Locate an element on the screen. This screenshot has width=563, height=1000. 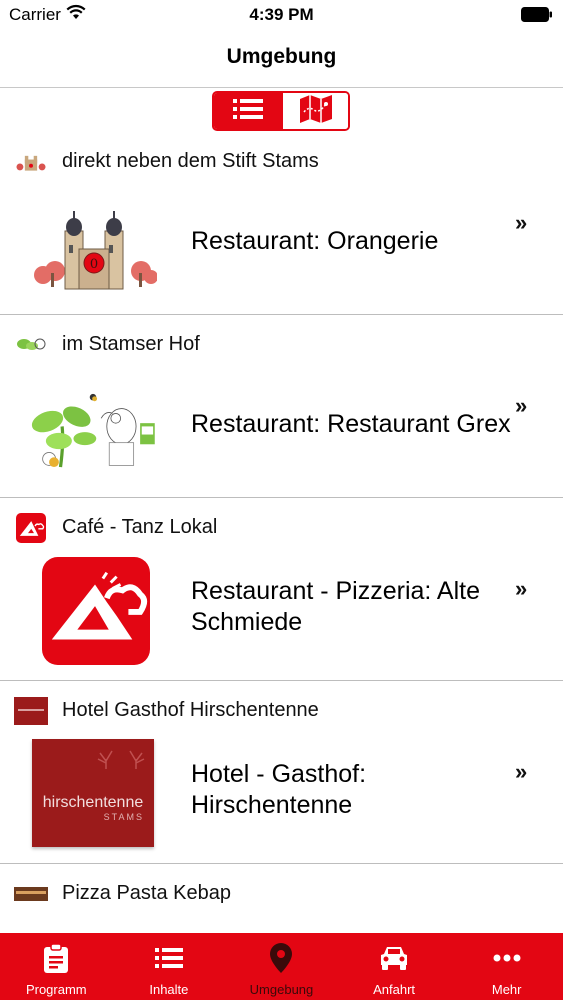
mountain-logo is located at coordinates (96, 611).